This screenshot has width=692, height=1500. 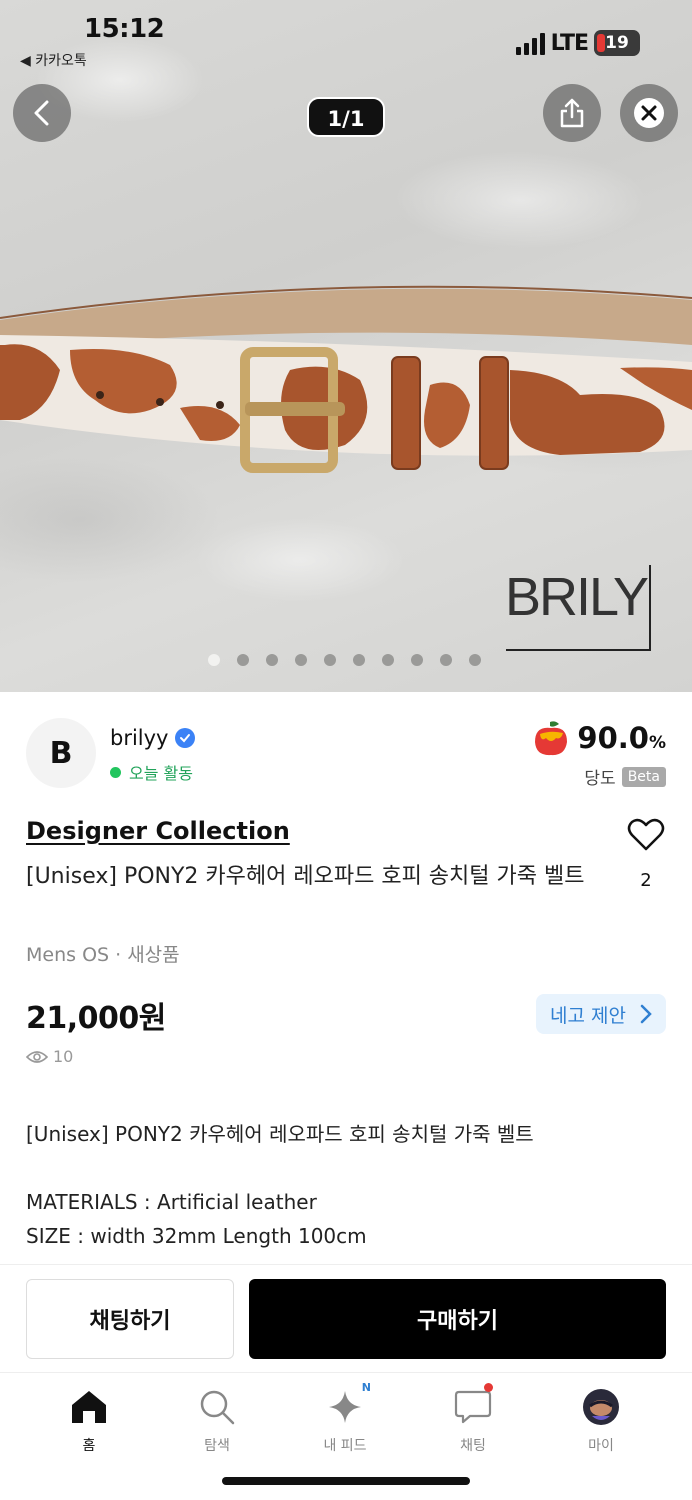 What do you see at coordinates (184, 738) in the screenshot?
I see `verified-icon` at bounding box center [184, 738].